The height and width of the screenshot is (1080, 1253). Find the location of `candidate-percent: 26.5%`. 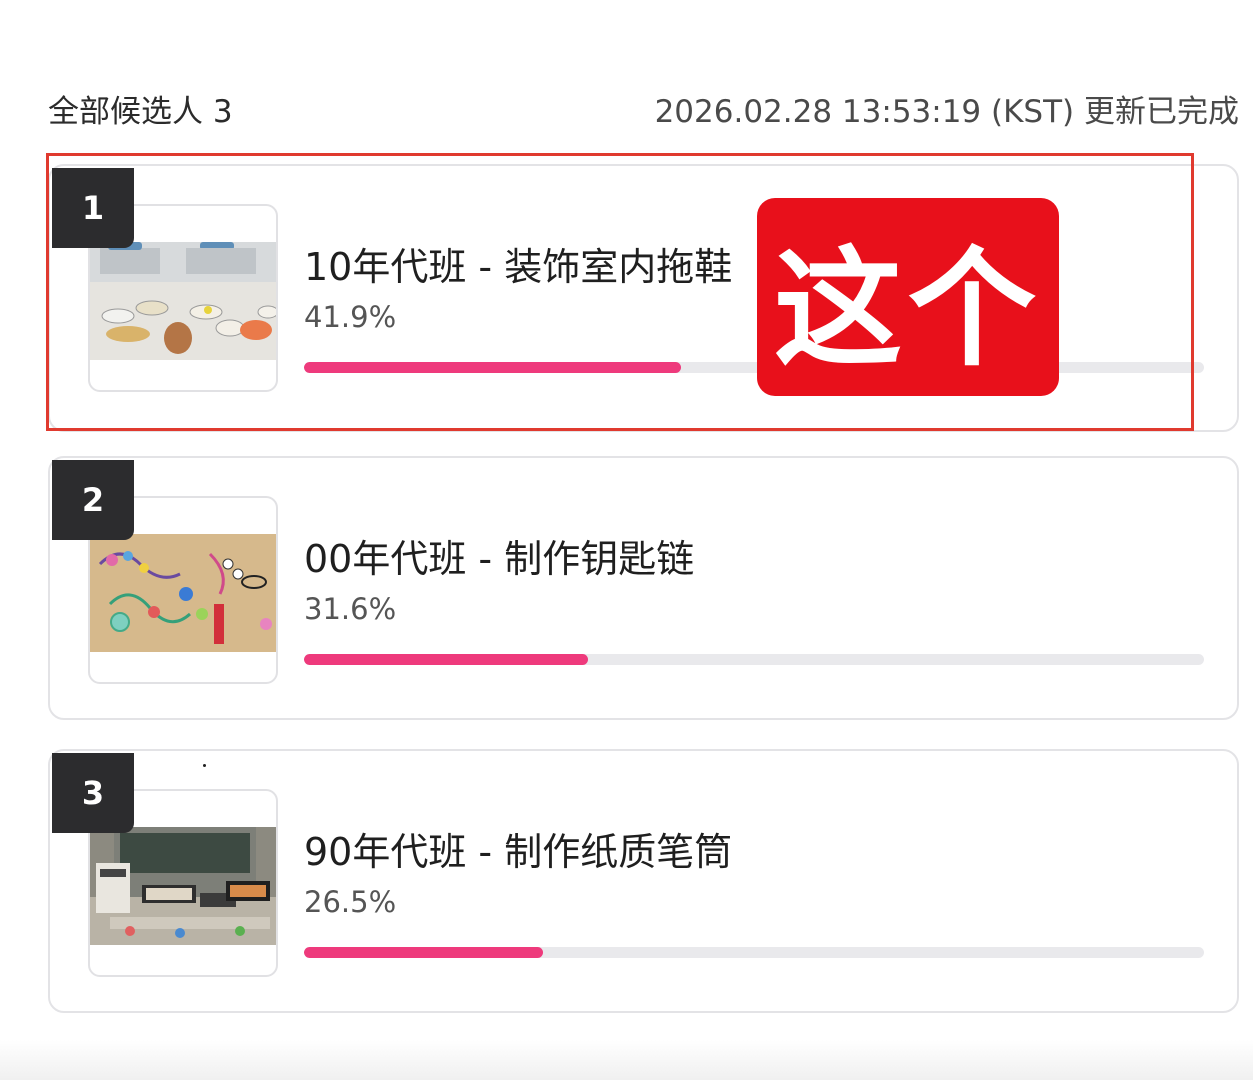

candidate-percent: 26.5% is located at coordinates (350, 902).